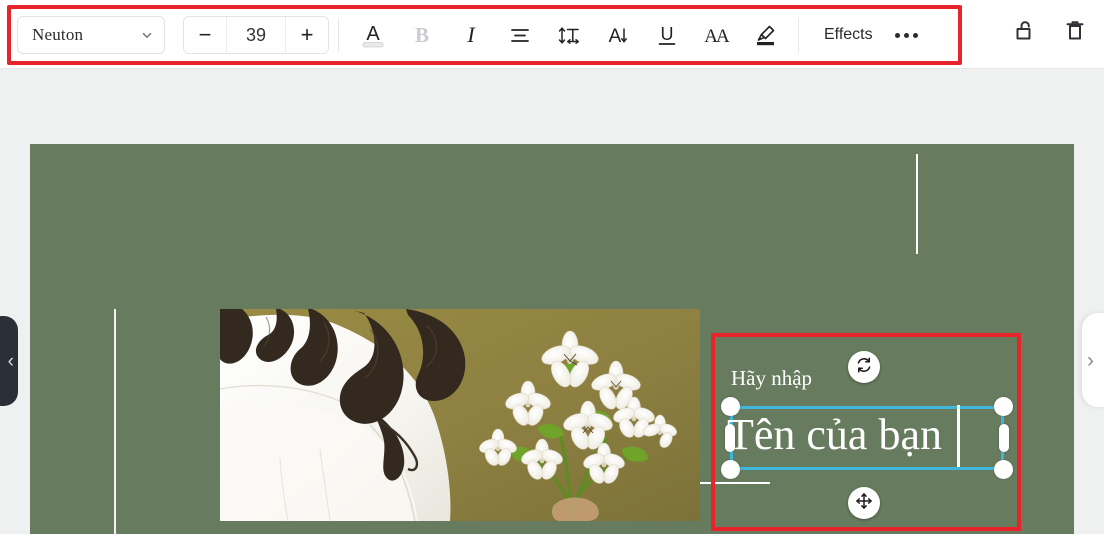 The width and height of the screenshot is (1104, 534). I want to click on svg-text: U, so click(666, 34).